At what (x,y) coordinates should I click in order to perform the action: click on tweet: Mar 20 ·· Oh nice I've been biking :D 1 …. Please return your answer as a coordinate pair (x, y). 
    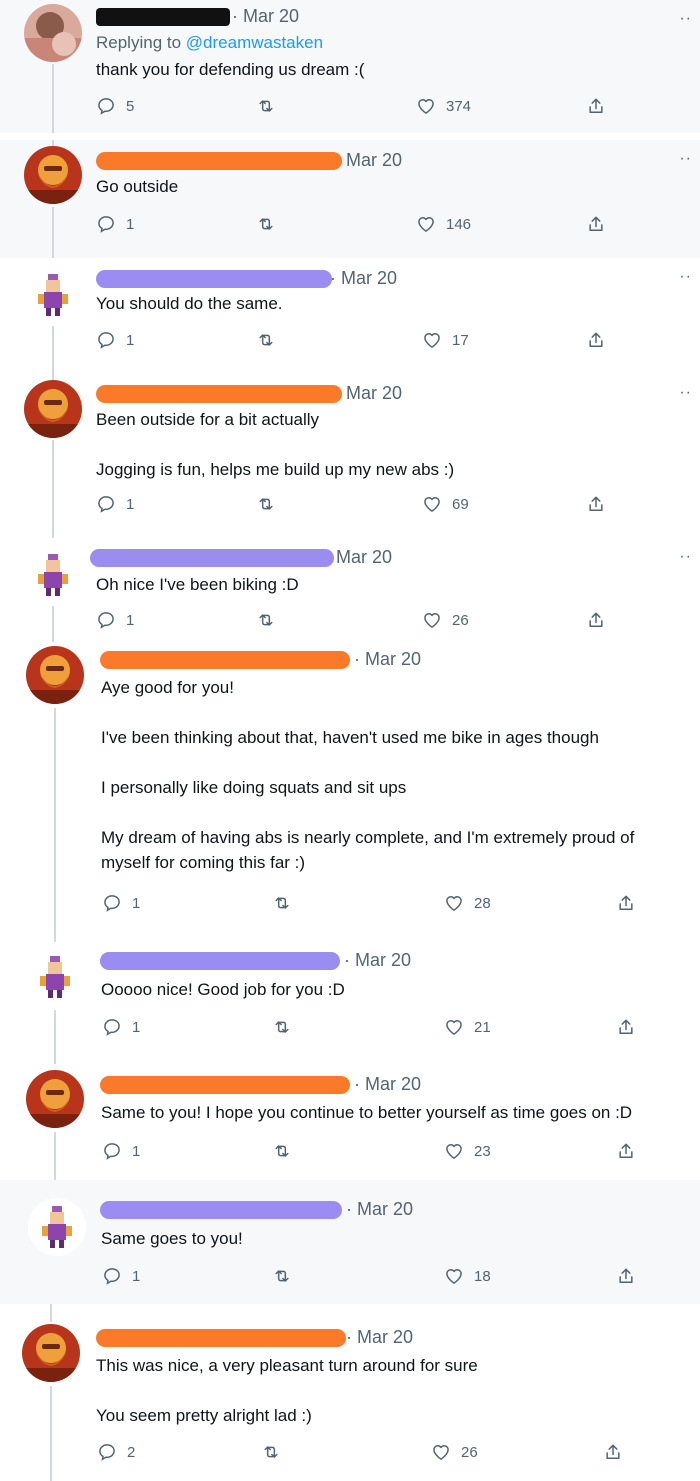
    Looking at the image, I should click on (350, 590).